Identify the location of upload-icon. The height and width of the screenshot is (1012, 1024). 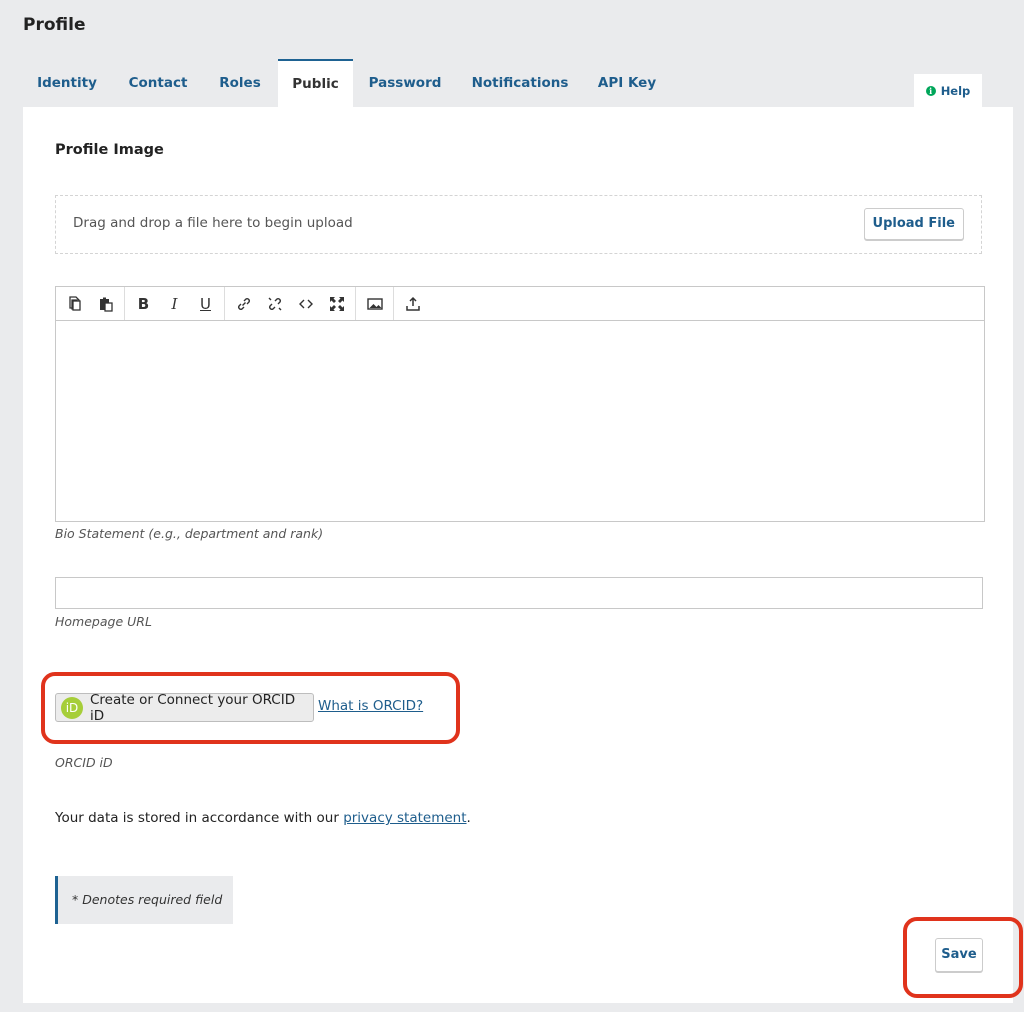
(412, 304).